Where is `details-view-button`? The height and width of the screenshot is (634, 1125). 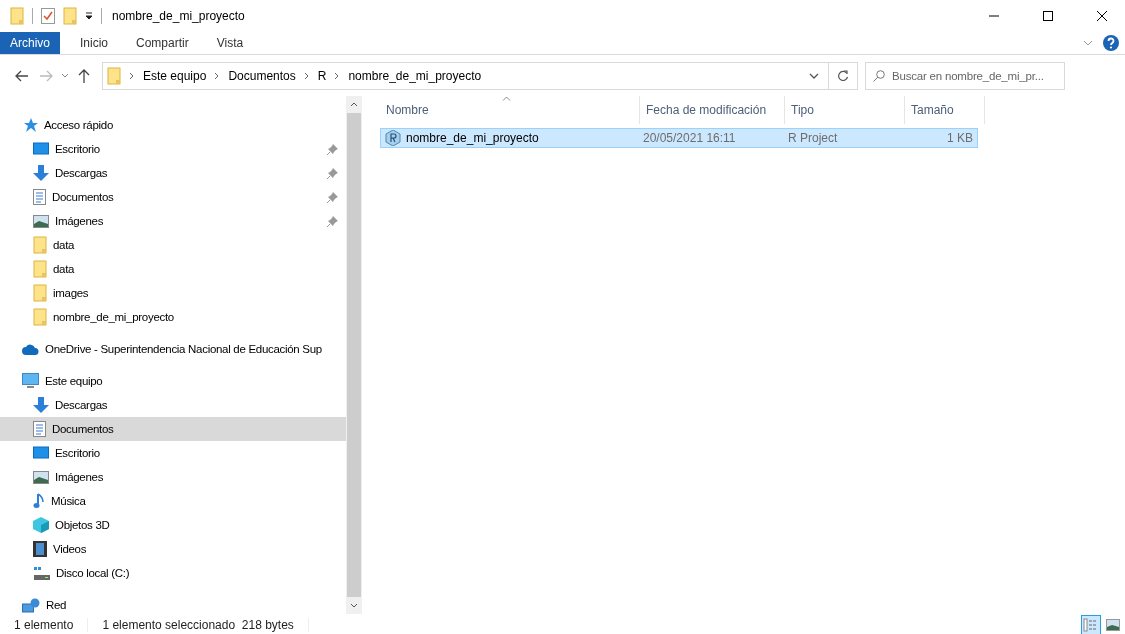
details-view-button is located at coordinates (1091, 624).